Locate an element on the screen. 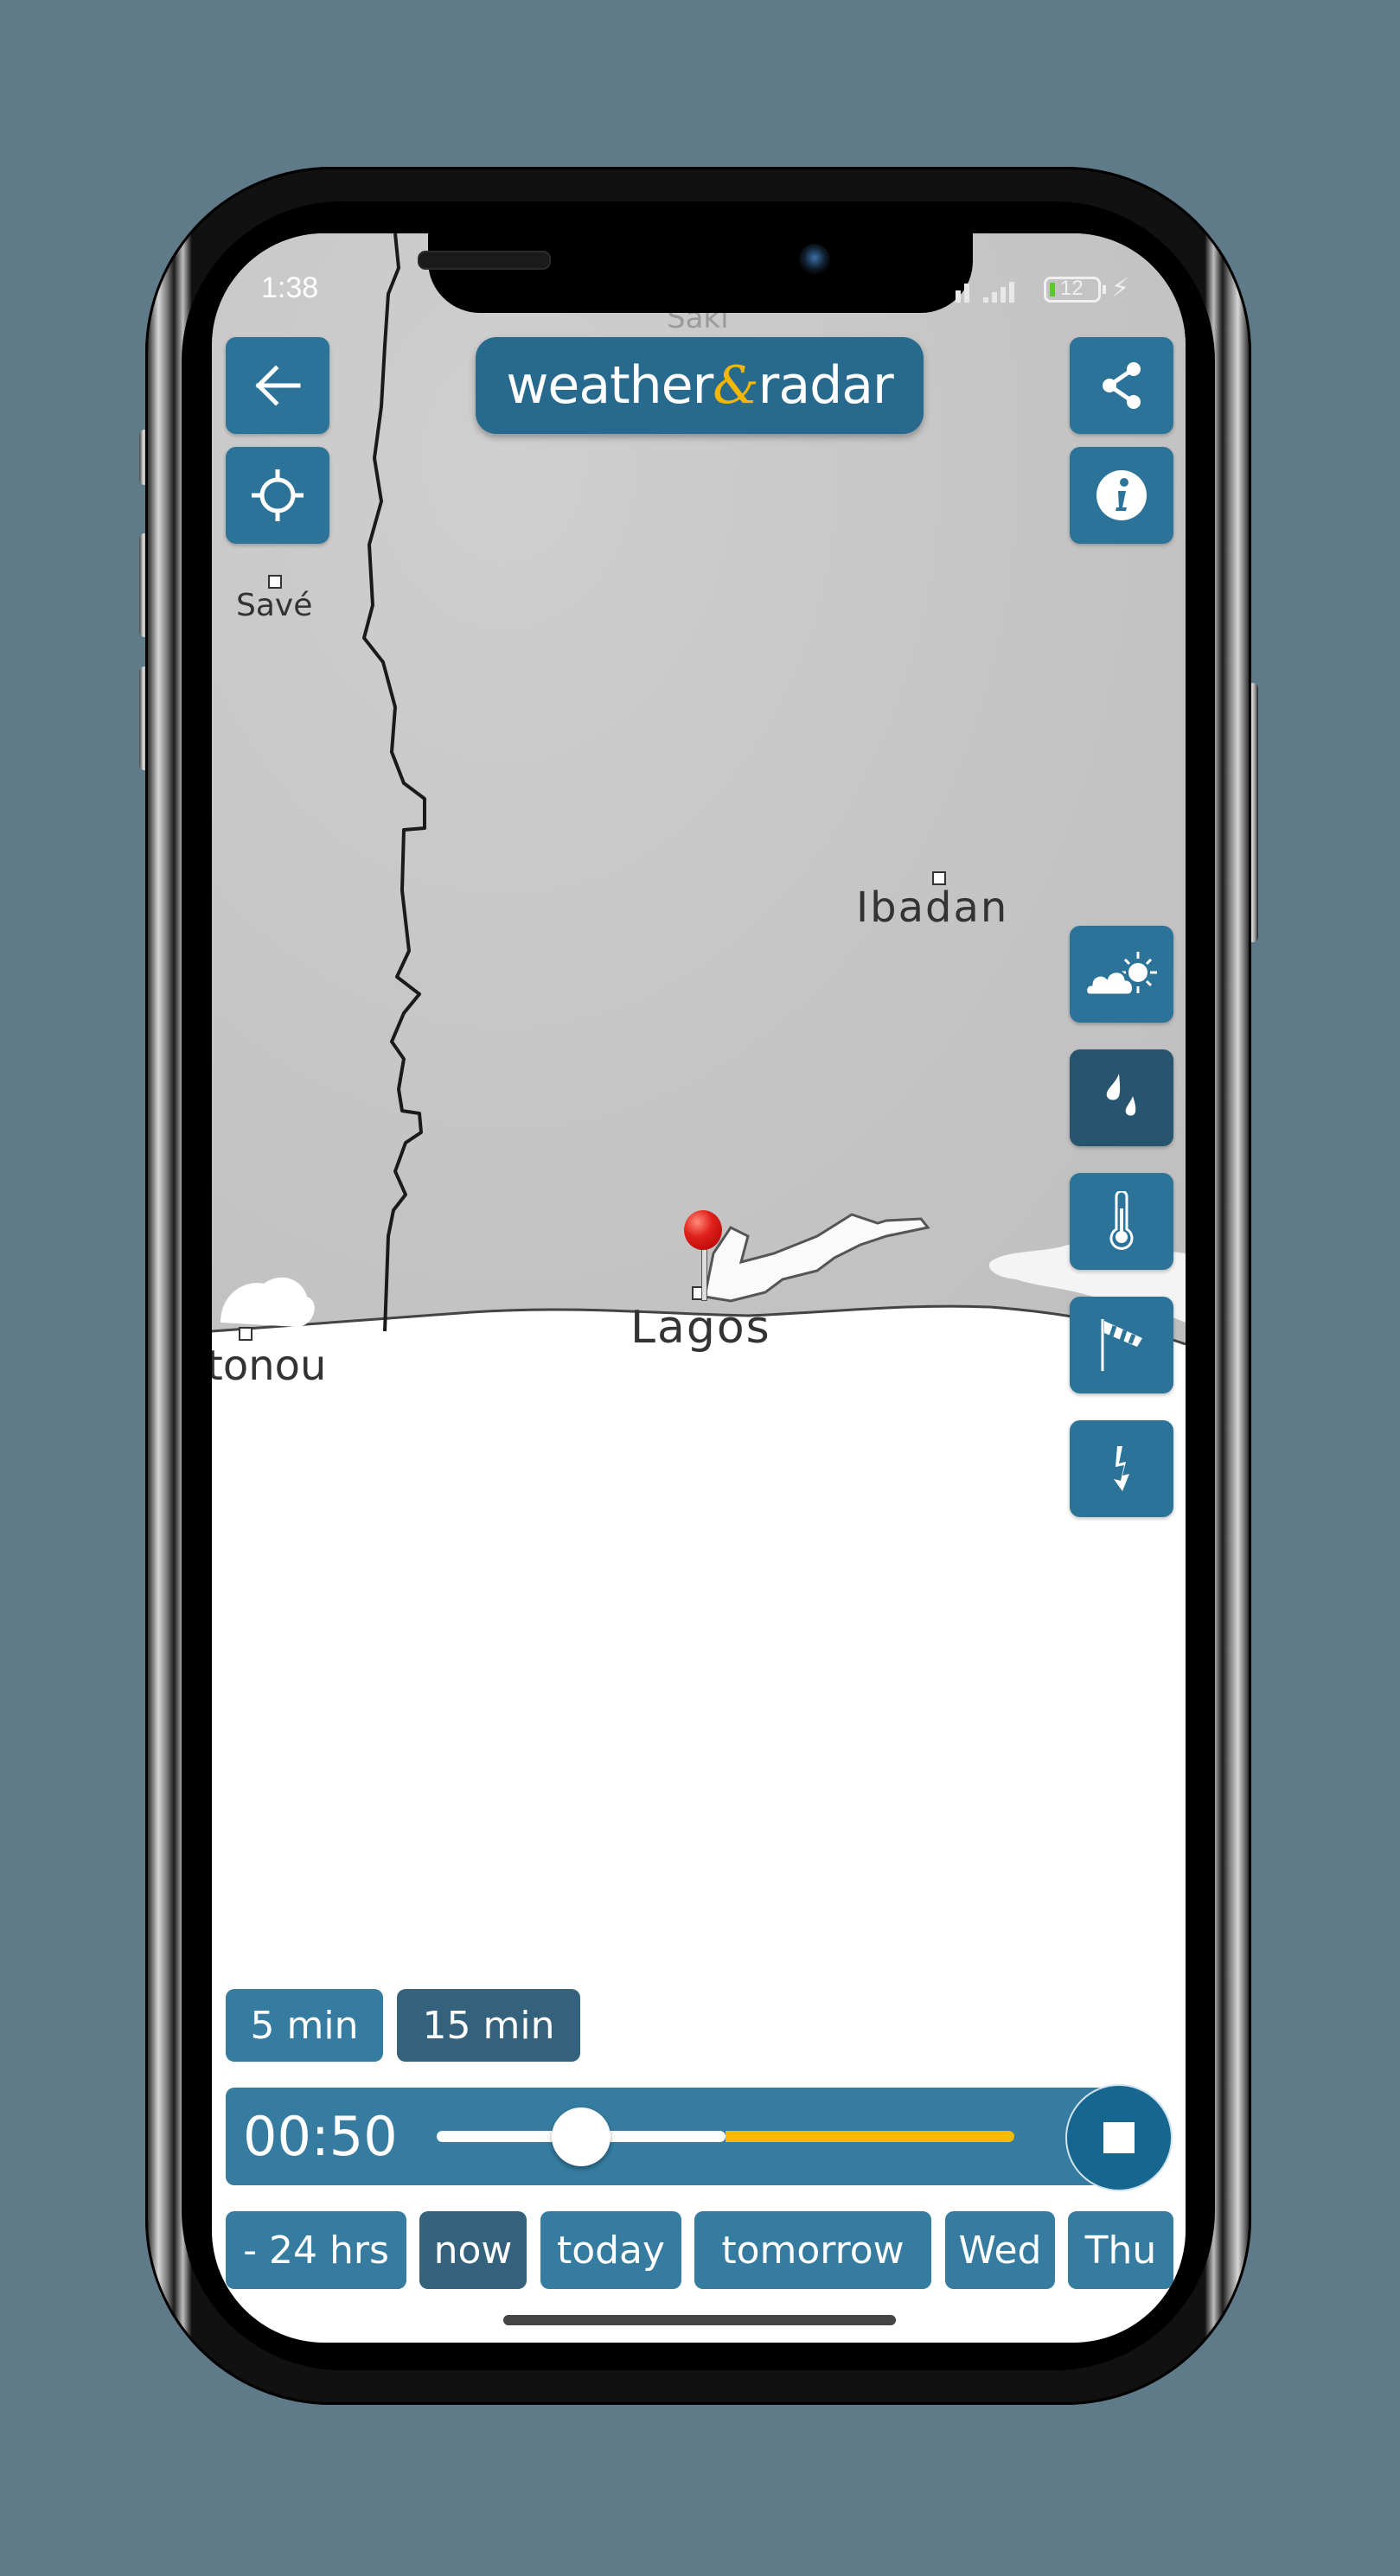 Image resolution: width=1400 pixels, height=2576 pixels. timeline-slider is located at coordinates (725, 2136).